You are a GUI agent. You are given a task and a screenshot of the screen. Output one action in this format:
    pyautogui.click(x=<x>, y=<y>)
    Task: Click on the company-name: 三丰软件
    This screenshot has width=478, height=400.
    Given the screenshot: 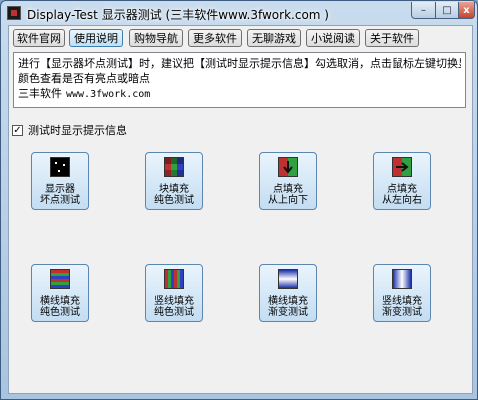 What is the action you would take?
    pyautogui.click(x=40, y=93)
    